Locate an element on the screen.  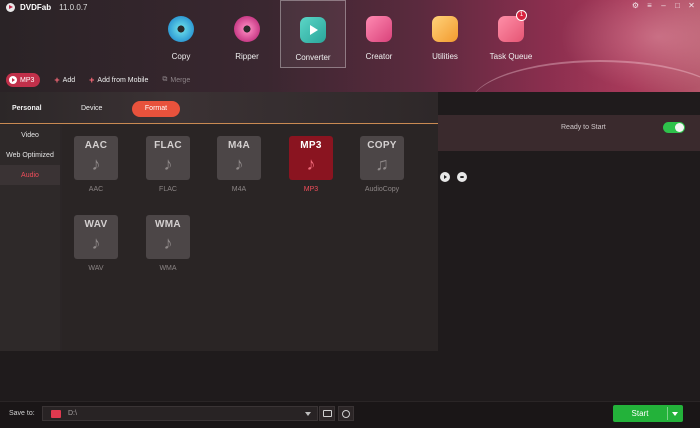
format-code: WAV is located at coordinates (96, 224).